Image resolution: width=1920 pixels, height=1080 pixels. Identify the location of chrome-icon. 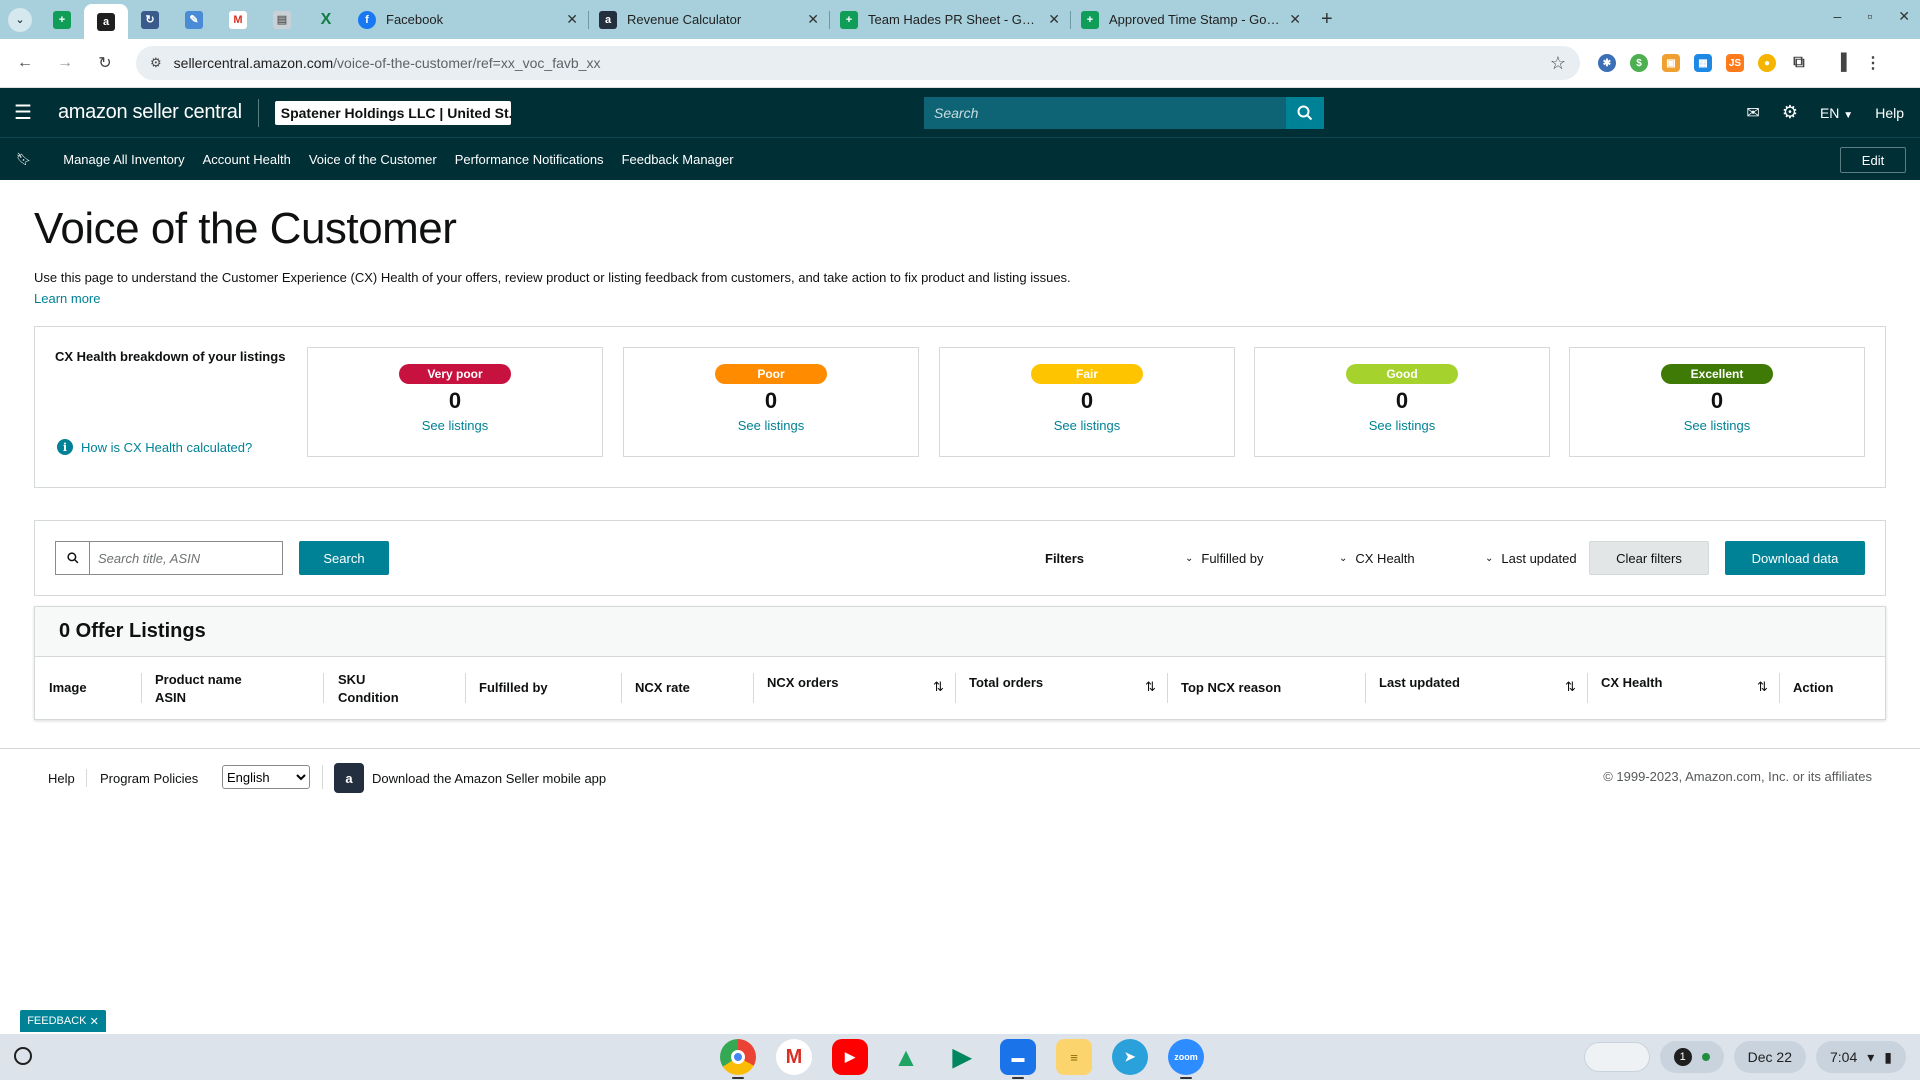
(738, 1059).